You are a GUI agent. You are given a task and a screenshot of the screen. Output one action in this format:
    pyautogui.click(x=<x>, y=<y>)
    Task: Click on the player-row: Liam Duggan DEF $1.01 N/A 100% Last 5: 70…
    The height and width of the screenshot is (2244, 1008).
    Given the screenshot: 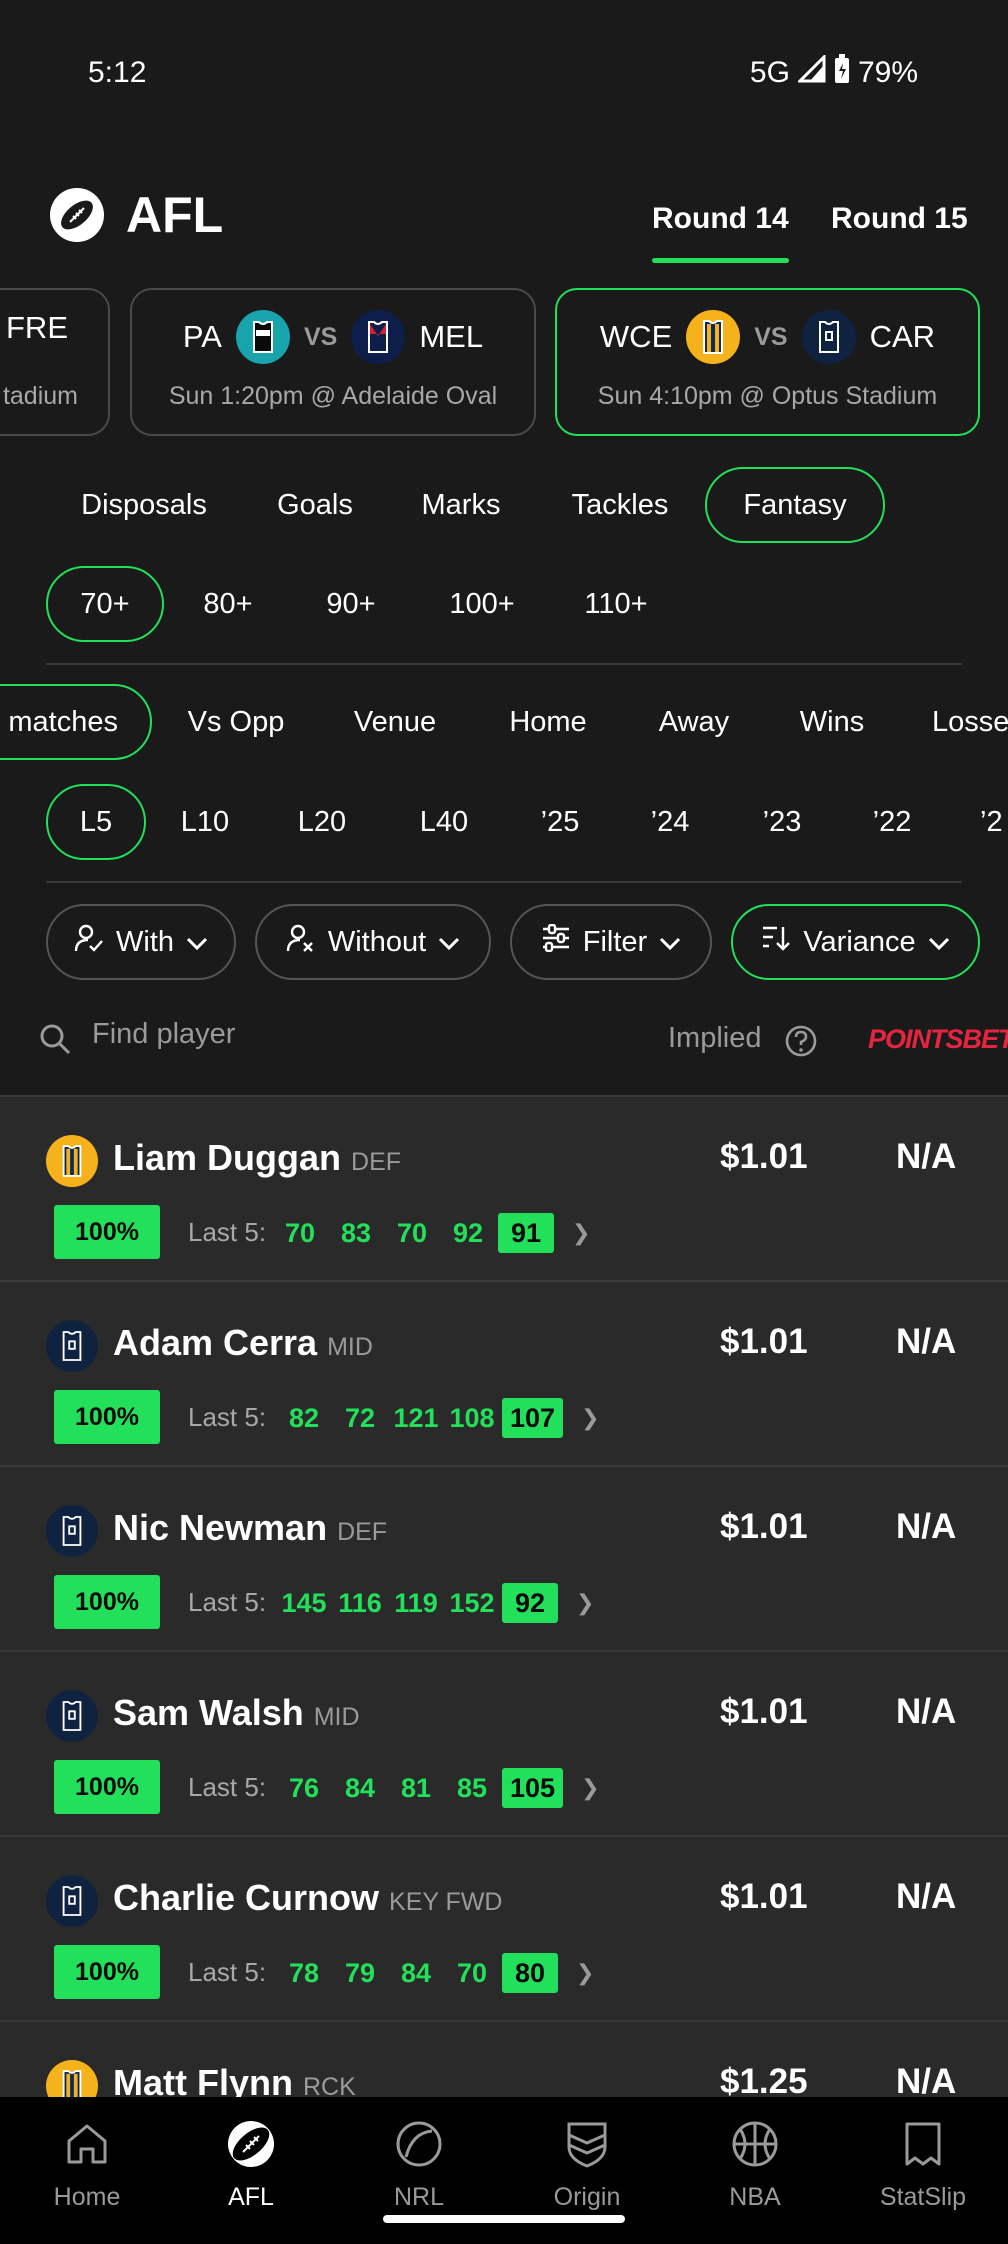 What is the action you would take?
    pyautogui.click(x=504, y=1187)
    